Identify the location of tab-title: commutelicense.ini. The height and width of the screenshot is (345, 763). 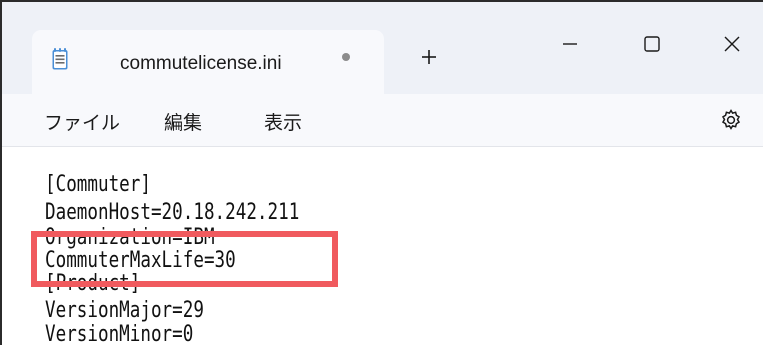
(201, 63).